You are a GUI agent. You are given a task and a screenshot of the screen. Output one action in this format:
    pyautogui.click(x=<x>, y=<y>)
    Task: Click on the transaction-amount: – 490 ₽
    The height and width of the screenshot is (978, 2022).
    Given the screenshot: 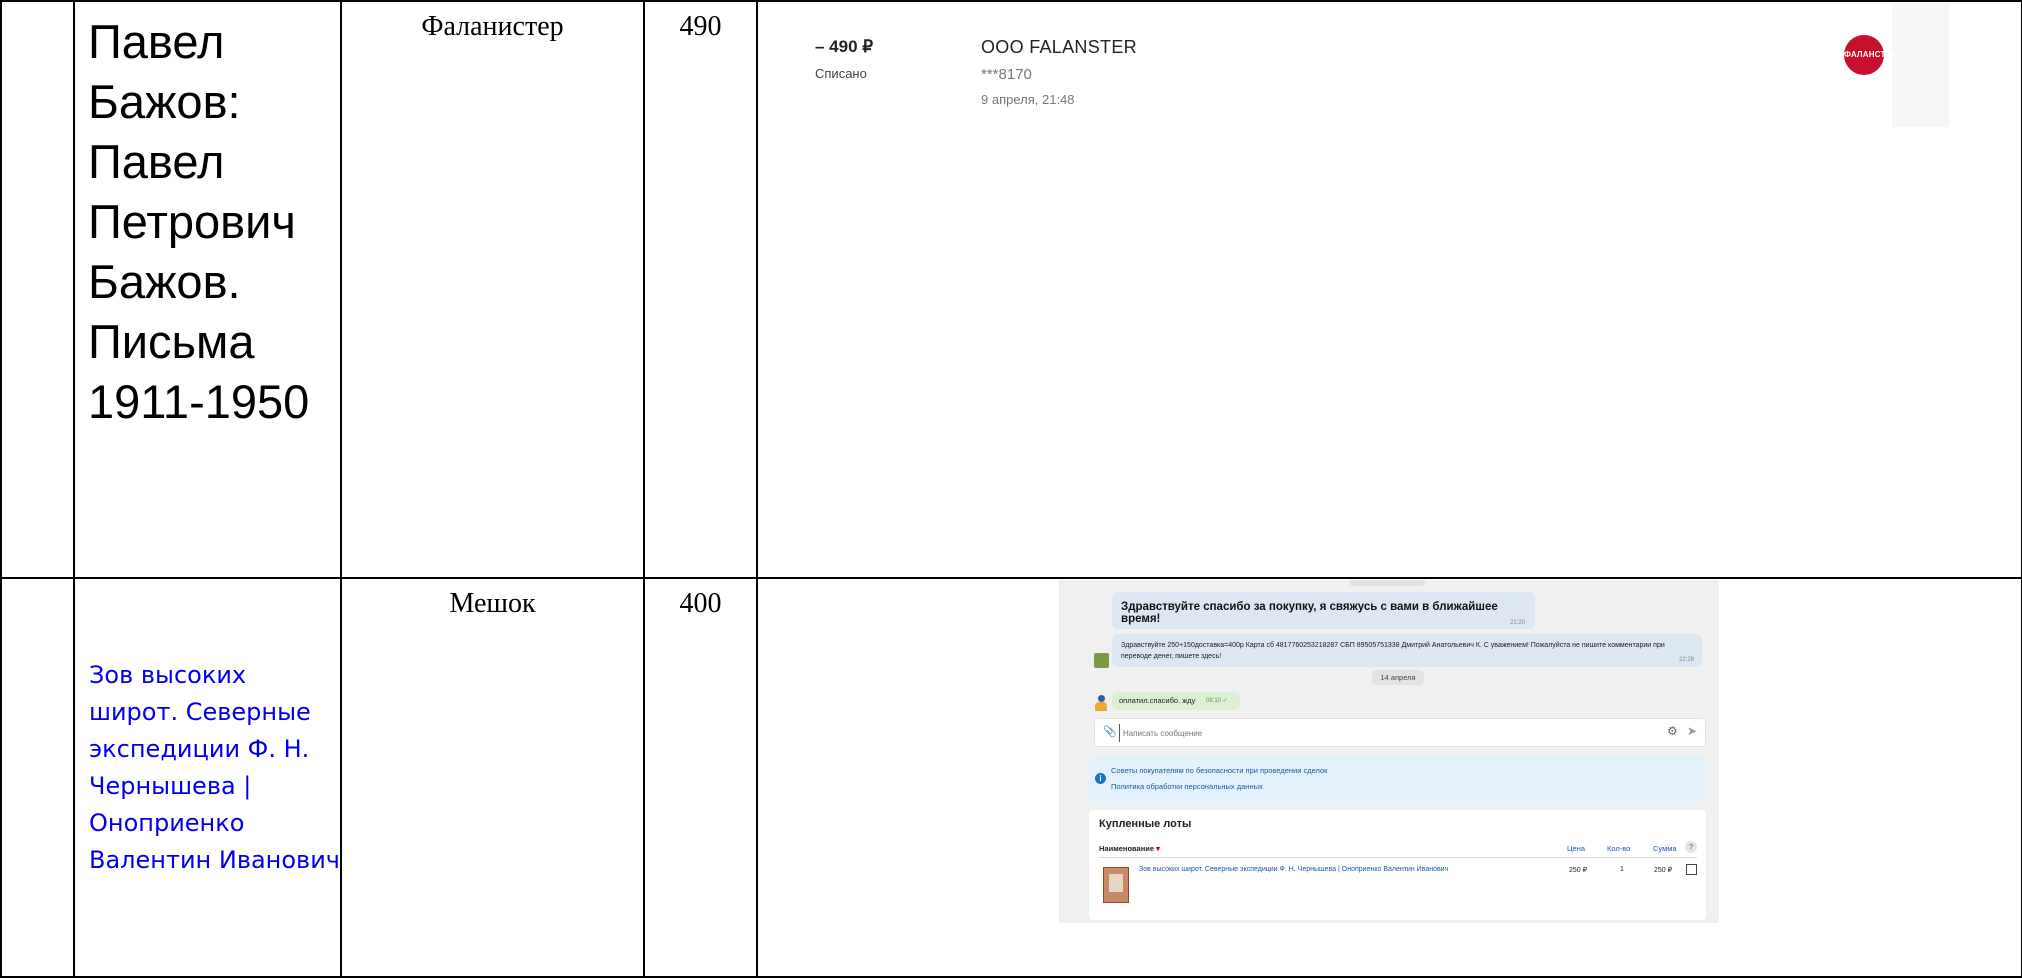 What is the action you would take?
    pyautogui.click(x=844, y=46)
    